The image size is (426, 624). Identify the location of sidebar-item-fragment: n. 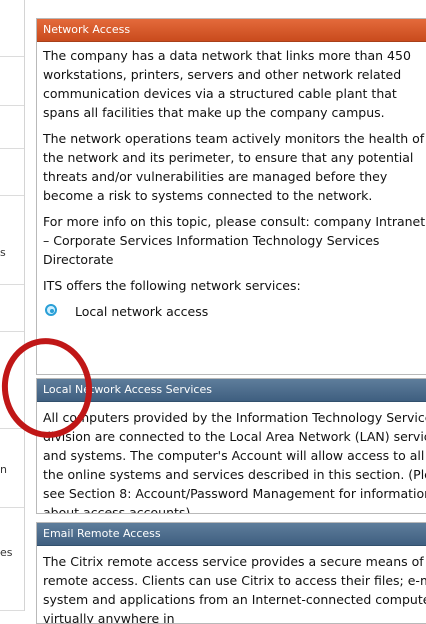
(3, 469).